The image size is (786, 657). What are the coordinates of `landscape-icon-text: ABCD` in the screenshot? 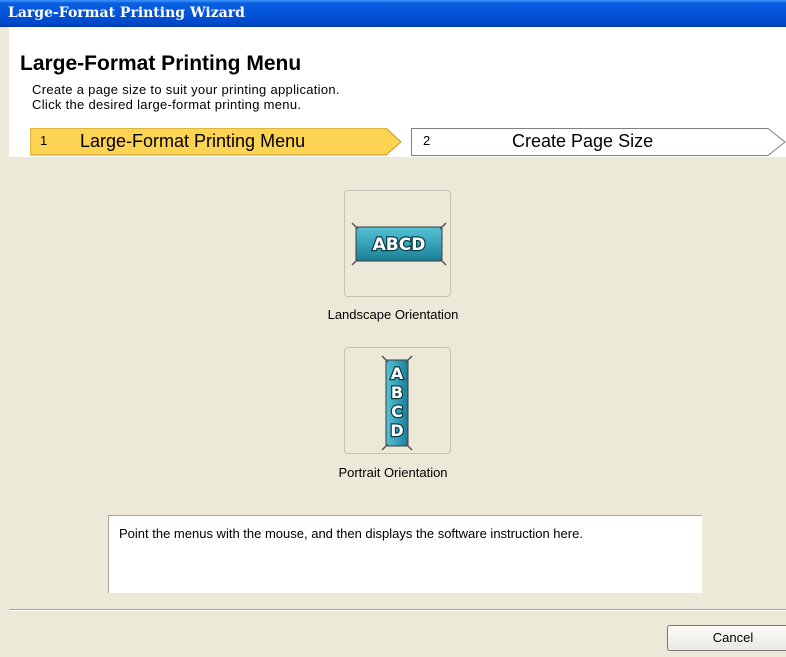 It's located at (399, 245).